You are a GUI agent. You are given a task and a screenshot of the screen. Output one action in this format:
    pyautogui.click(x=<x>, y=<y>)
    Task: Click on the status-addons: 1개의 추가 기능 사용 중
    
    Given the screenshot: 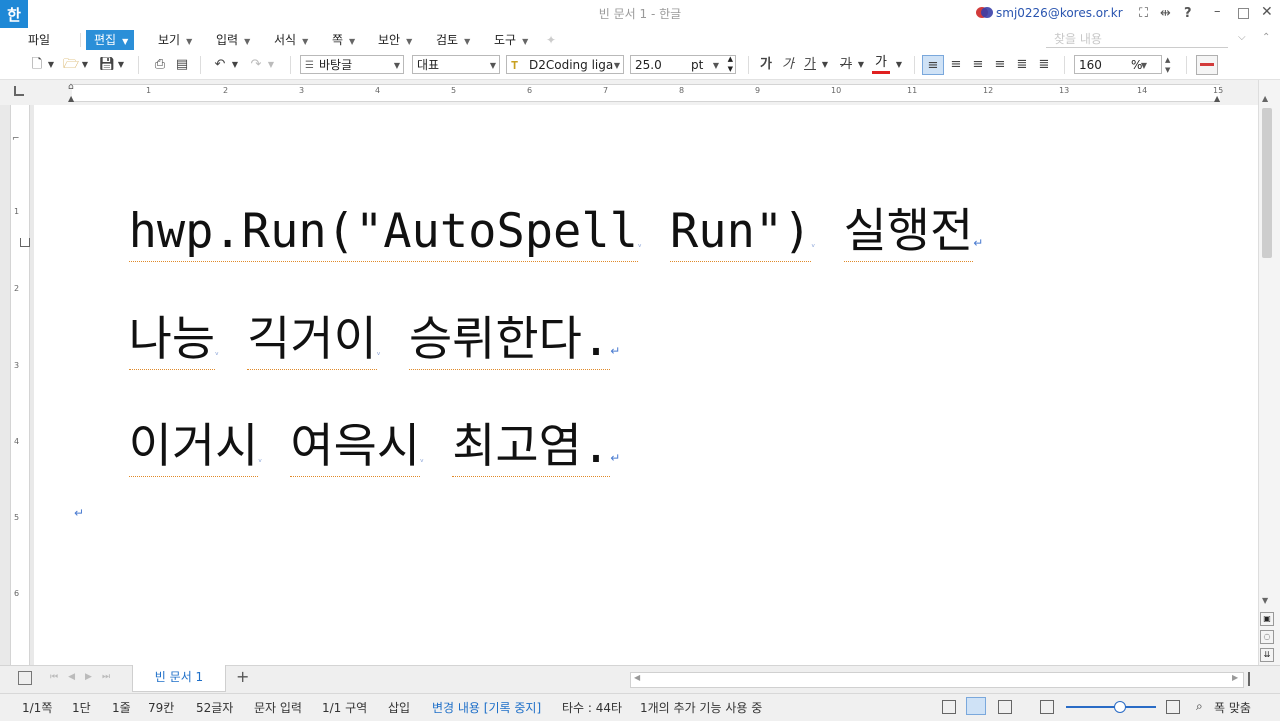 What is the action you would take?
    pyautogui.click(x=701, y=707)
    